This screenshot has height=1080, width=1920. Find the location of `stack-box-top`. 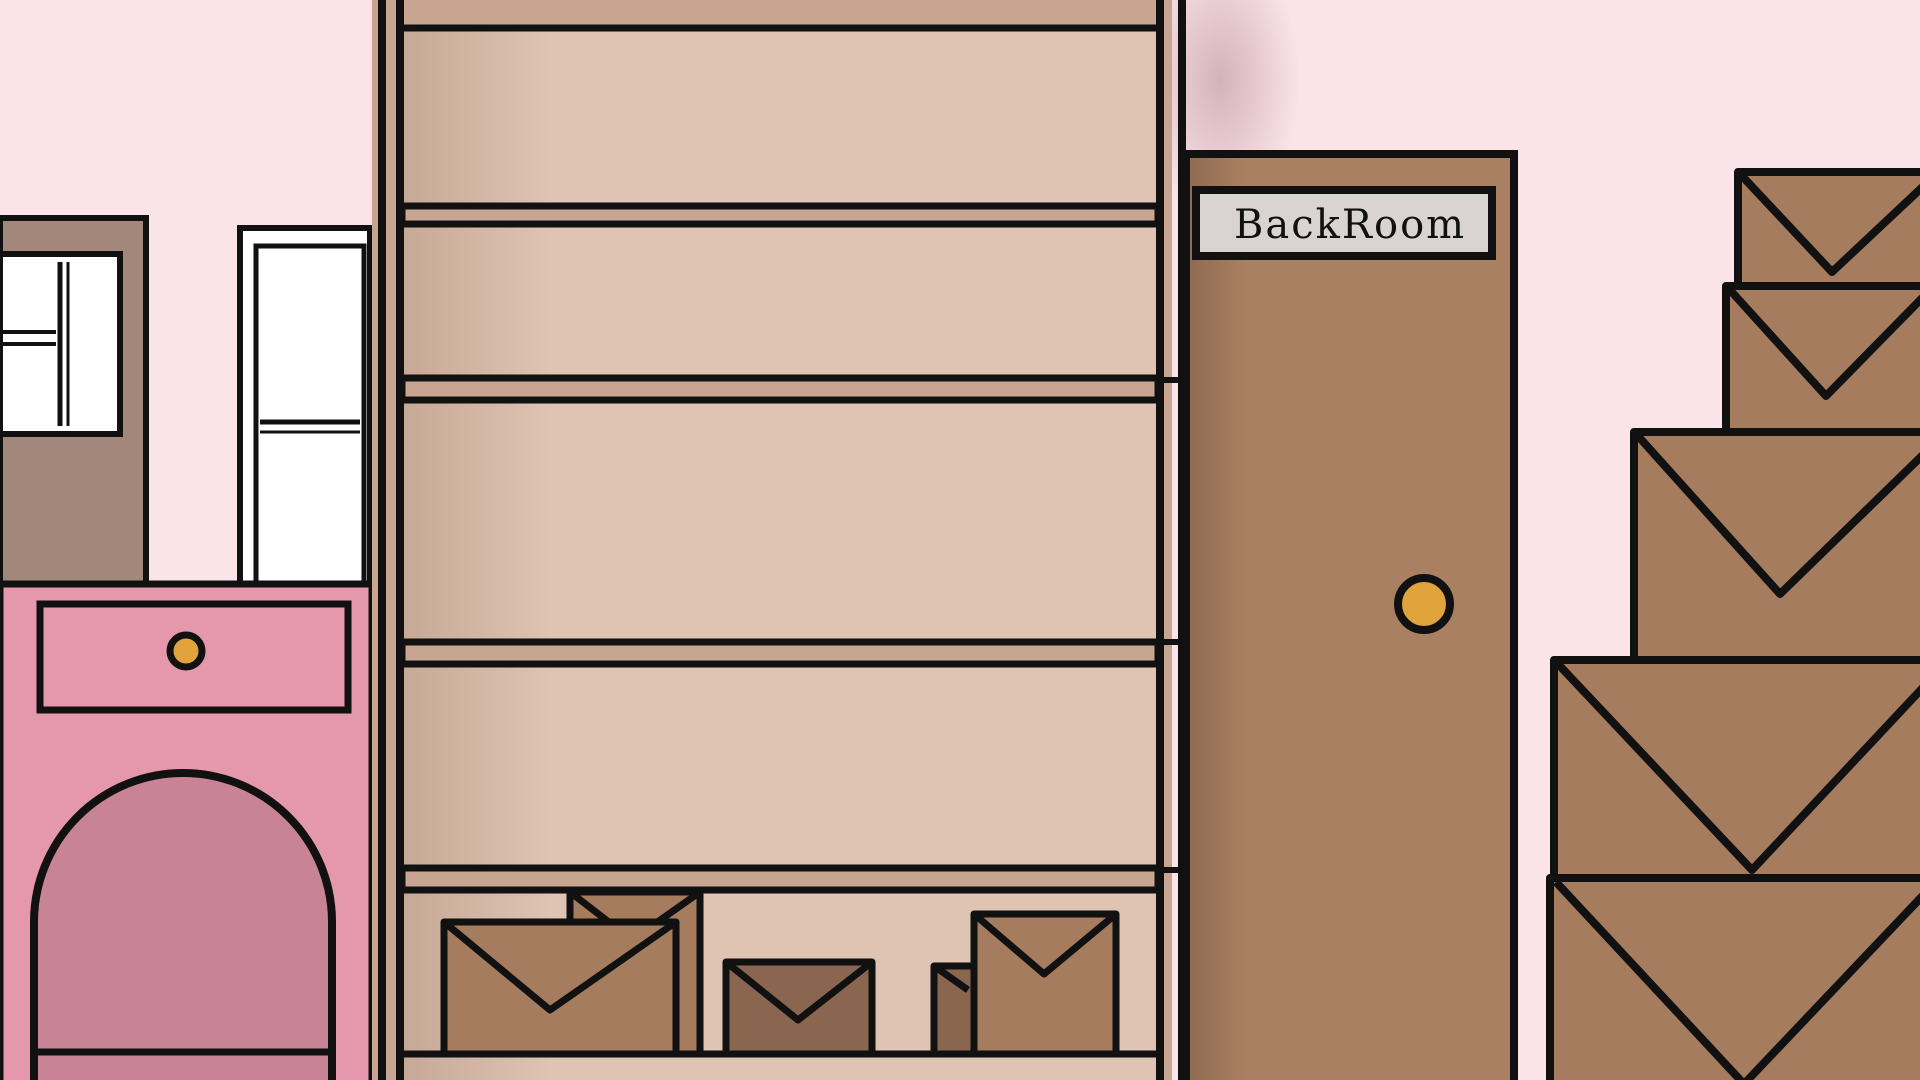

stack-box-top is located at coordinates (1827, 229).